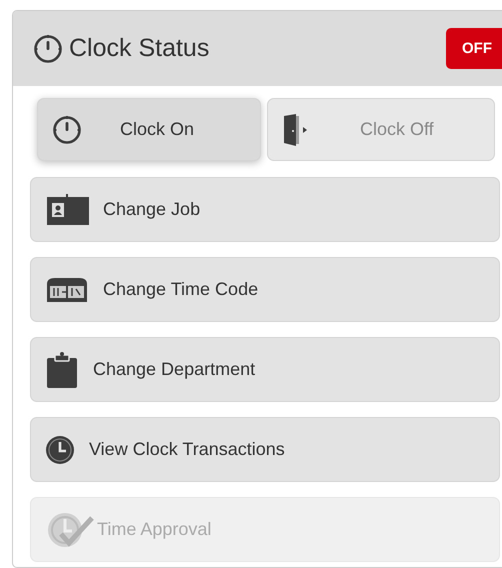 The image size is (502, 568). I want to click on header-stopwatch-icon, so click(48, 49).